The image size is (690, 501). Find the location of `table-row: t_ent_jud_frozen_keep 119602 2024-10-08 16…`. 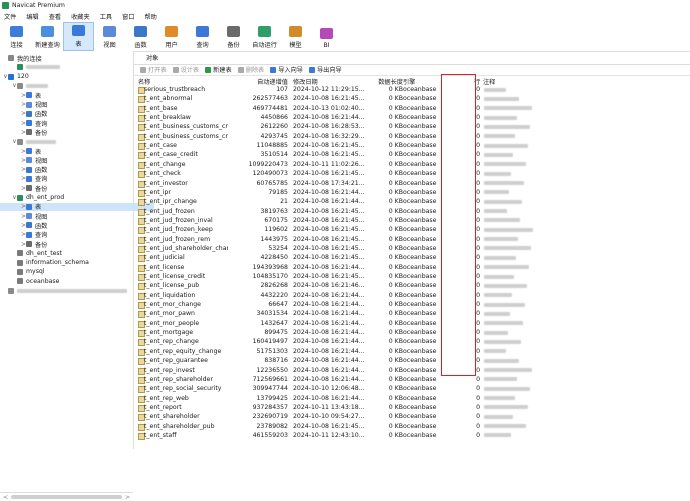

table-row: t_ent_jud_frozen_keep 119602 2024-10-08 16… is located at coordinates (412, 230).